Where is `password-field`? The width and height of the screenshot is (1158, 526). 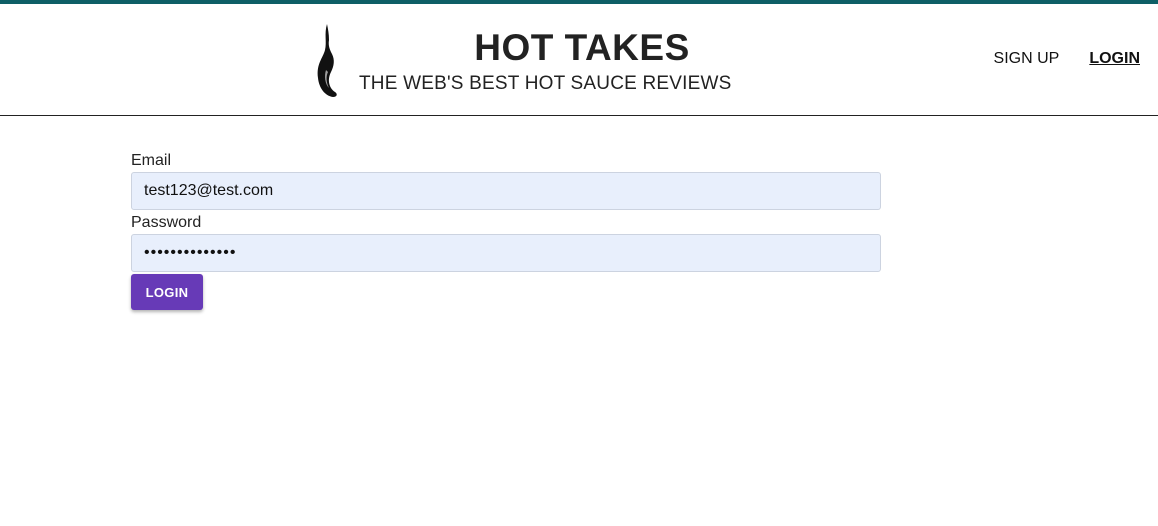 password-field is located at coordinates (506, 253).